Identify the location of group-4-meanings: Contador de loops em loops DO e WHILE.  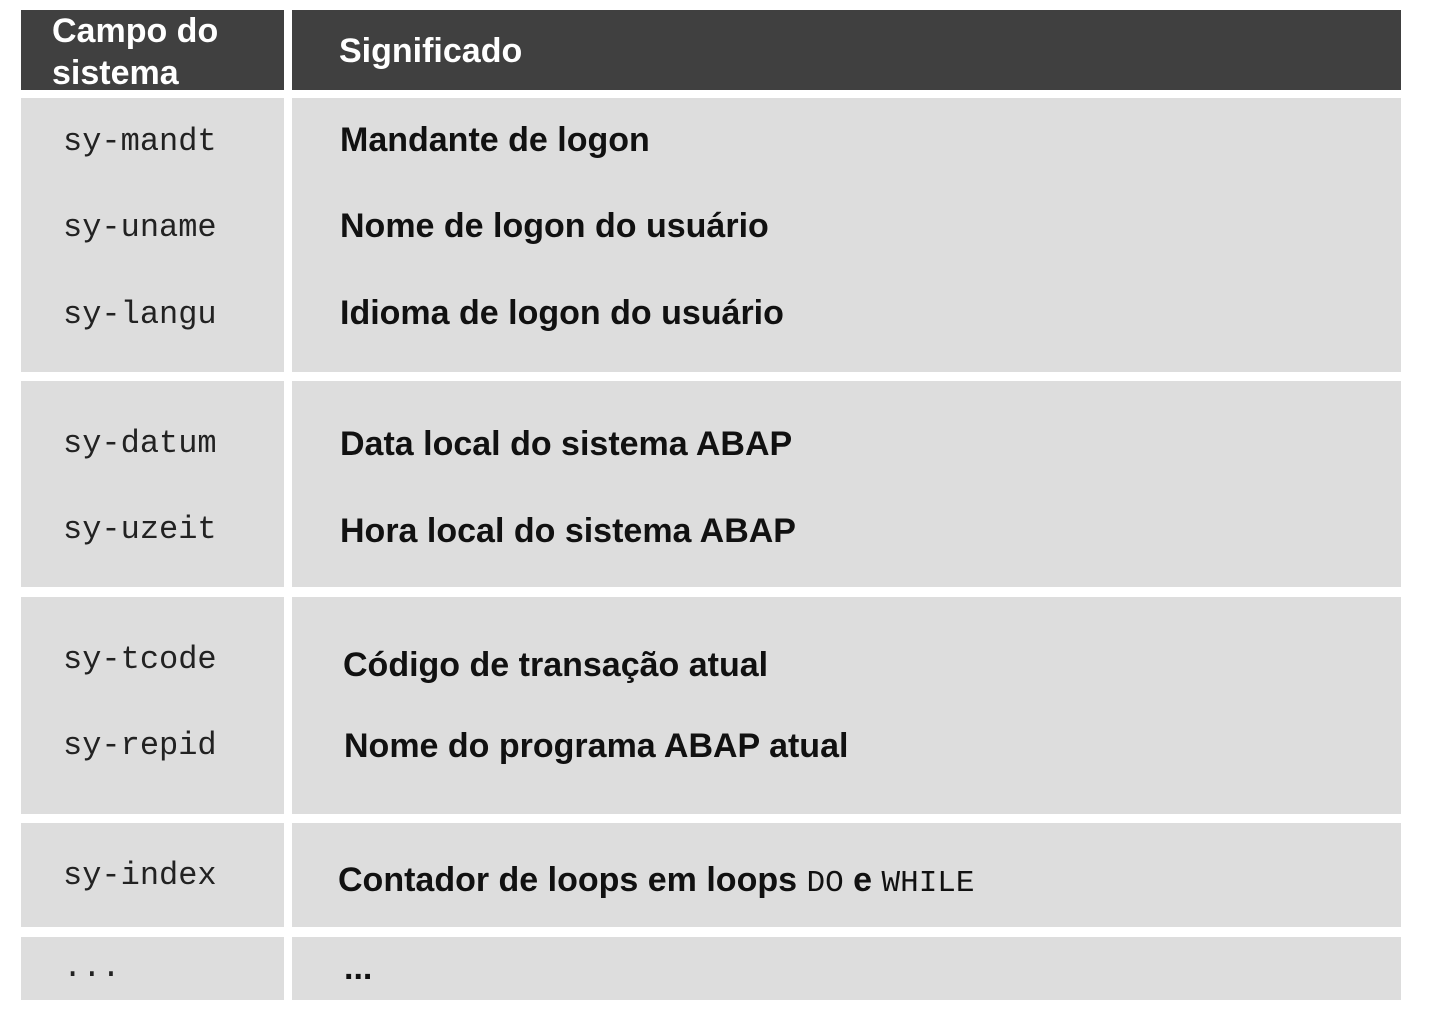
(846, 875).